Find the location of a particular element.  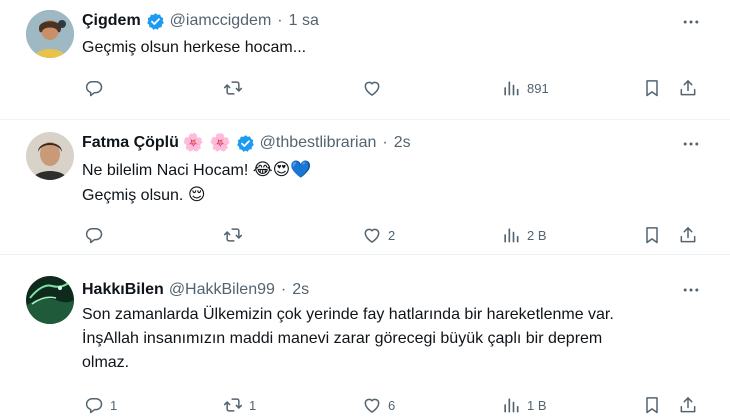

tweet-text-line: olmaz. is located at coordinates (106, 362).